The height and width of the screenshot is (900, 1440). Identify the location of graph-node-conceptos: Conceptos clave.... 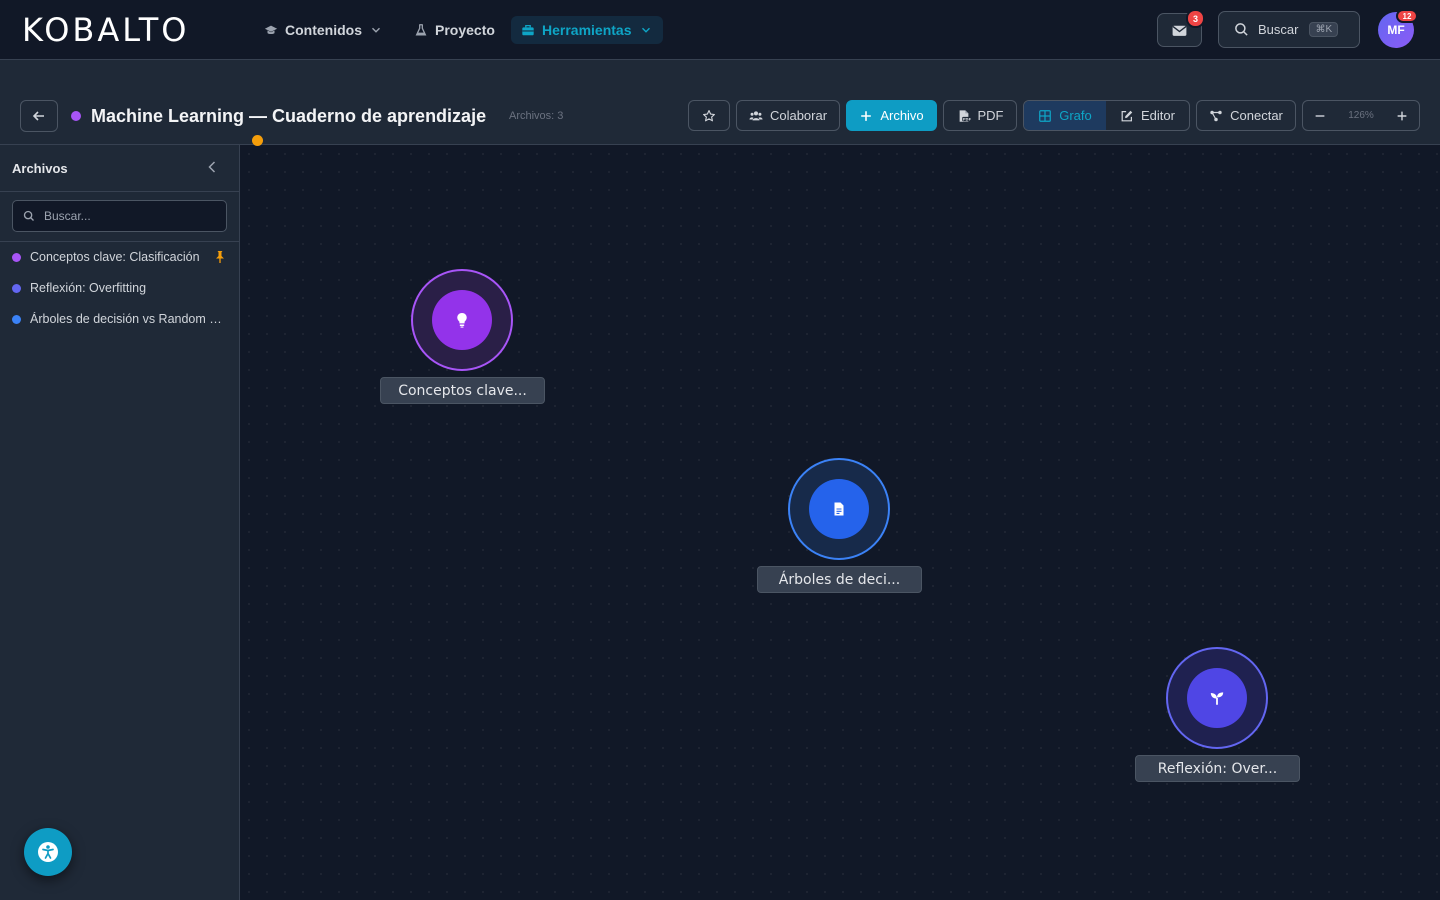
(398, 270).